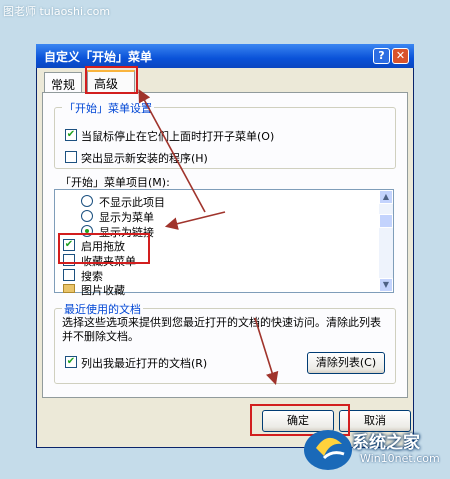  I want to click on radio-hide-item-label: 不显示此项目, so click(132, 202).